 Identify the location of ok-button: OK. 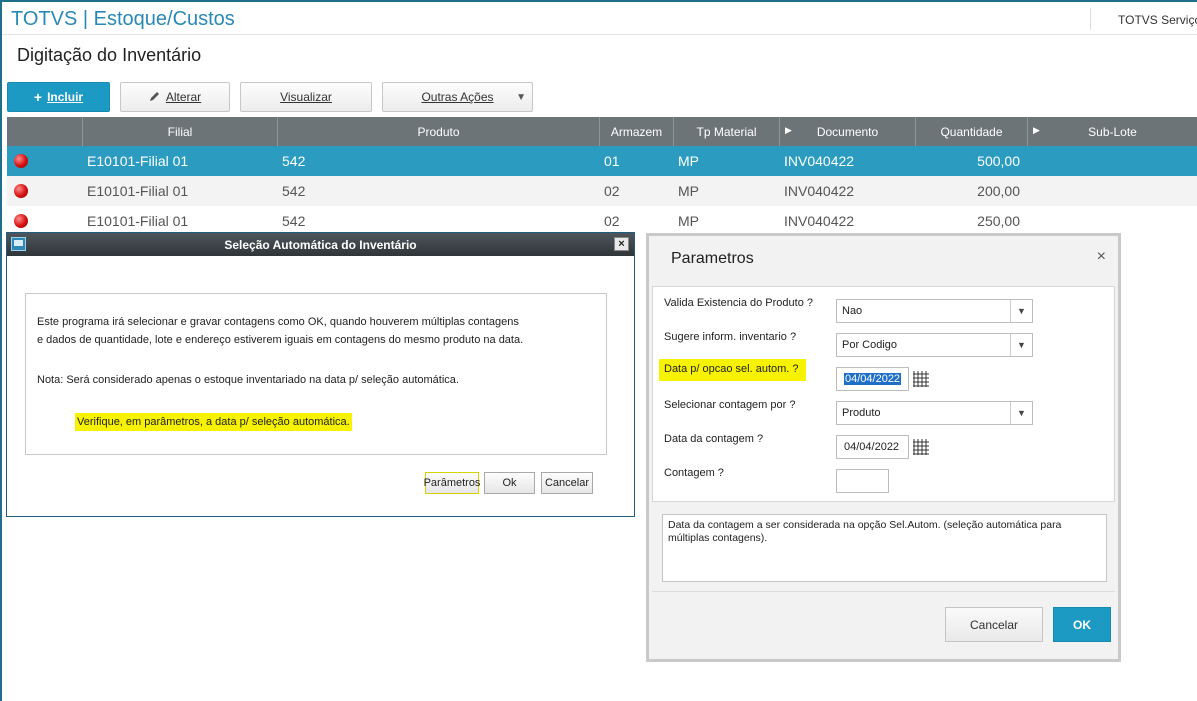
(1082, 624).